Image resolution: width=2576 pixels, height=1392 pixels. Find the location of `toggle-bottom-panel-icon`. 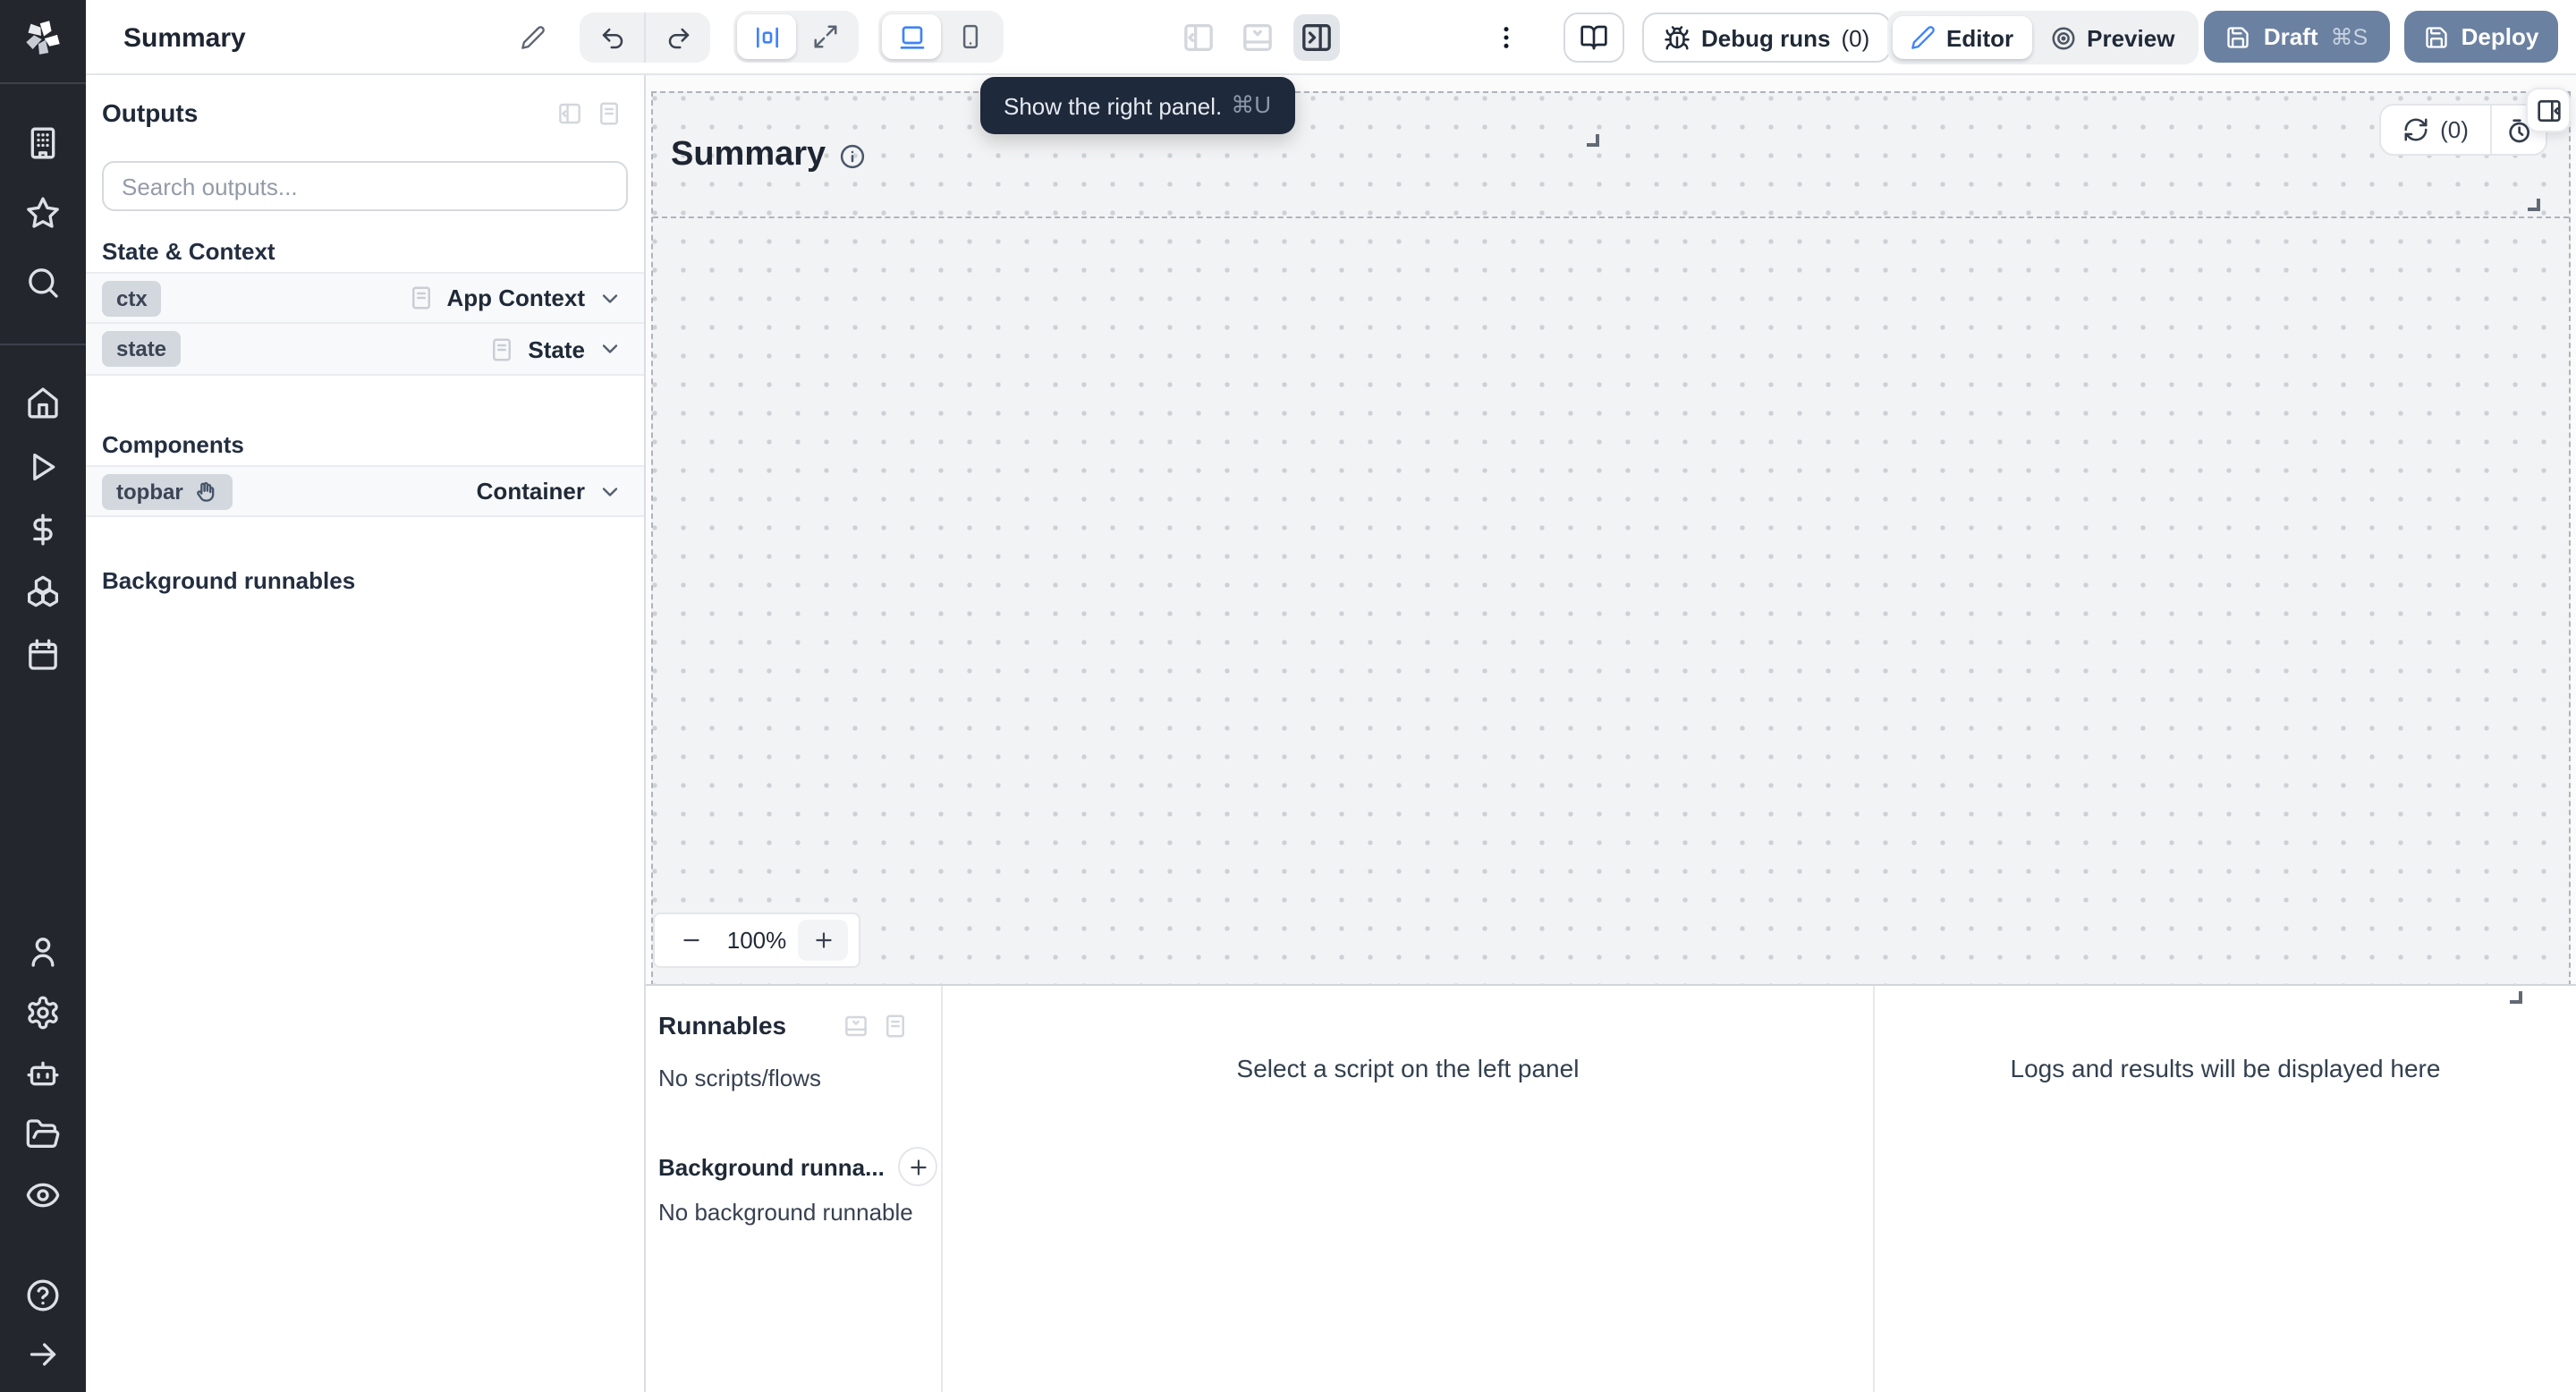

toggle-bottom-panel-icon is located at coordinates (1257, 37).